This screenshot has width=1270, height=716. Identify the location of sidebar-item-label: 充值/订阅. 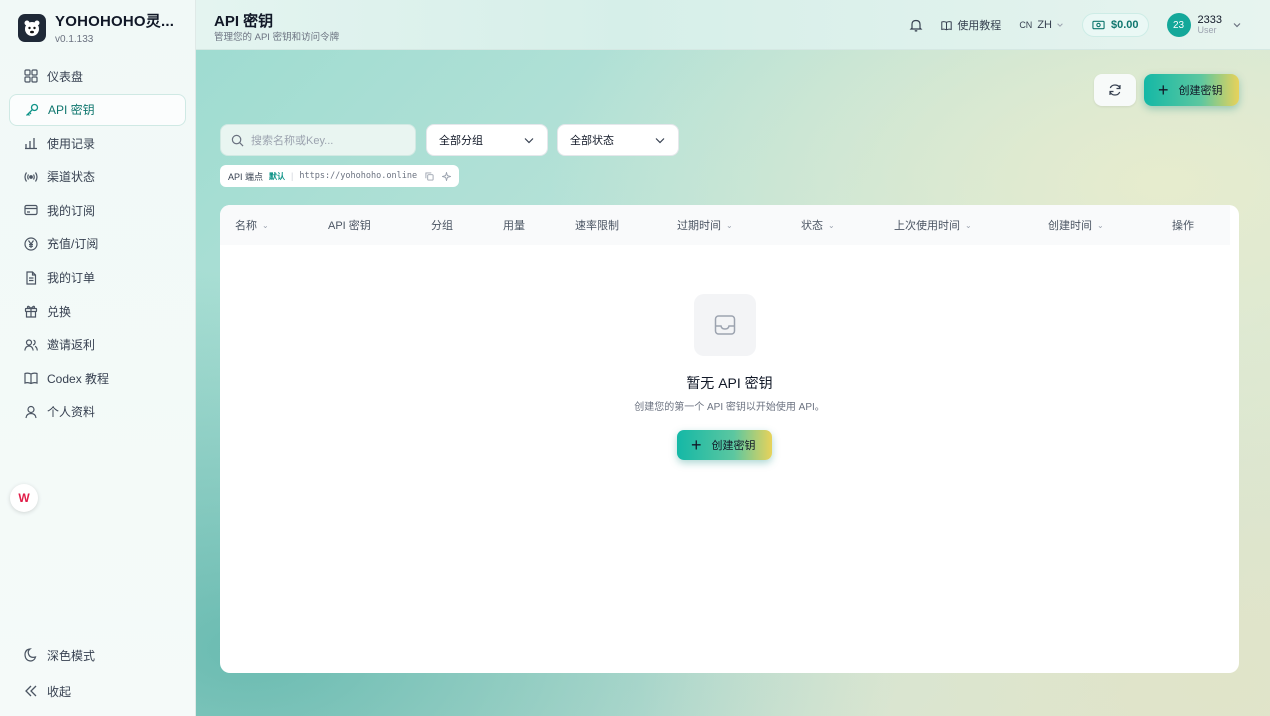
(73, 244).